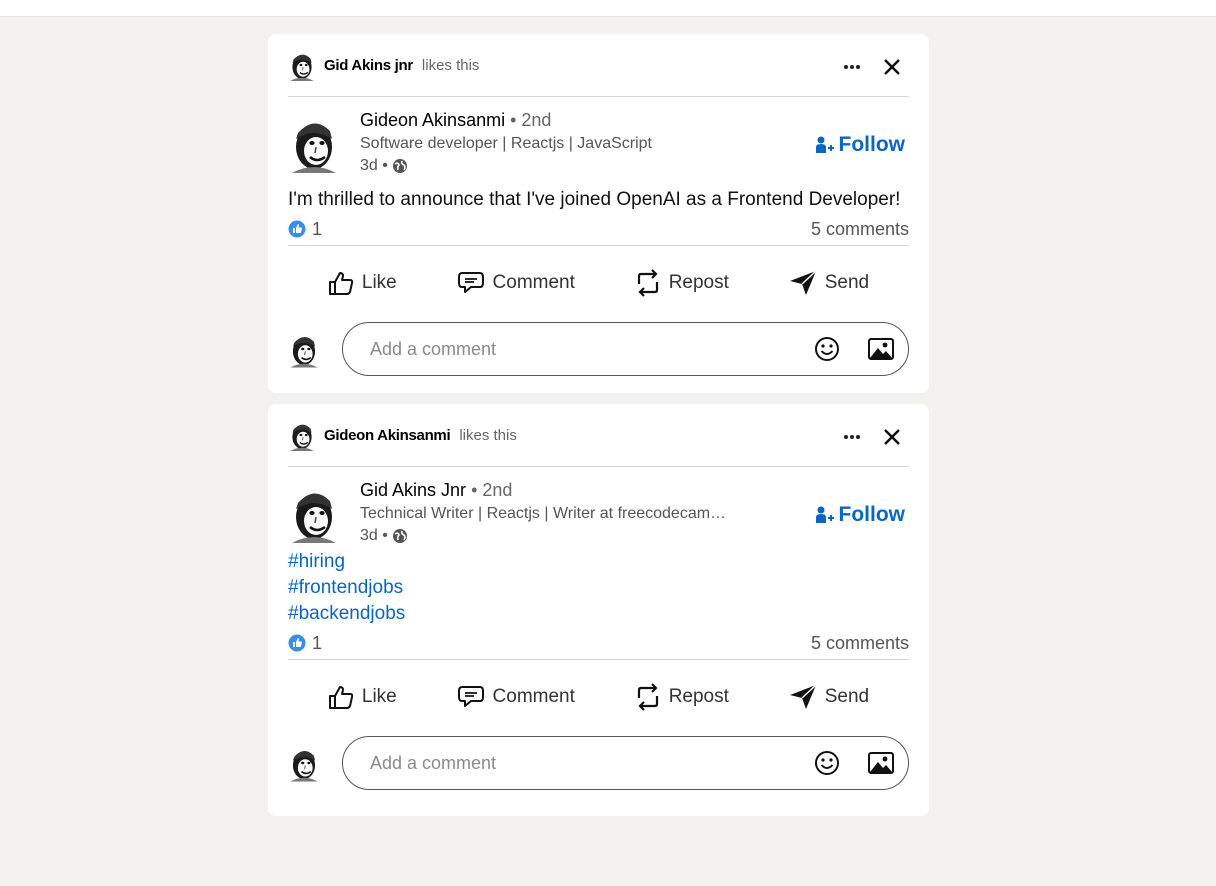 This screenshot has width=1216, height=886. What do you see at coordinates (598, 435) in the screenshot?
I see `social-context: Gideon Akinsanmi likes this` at bounding box center [598, 435].